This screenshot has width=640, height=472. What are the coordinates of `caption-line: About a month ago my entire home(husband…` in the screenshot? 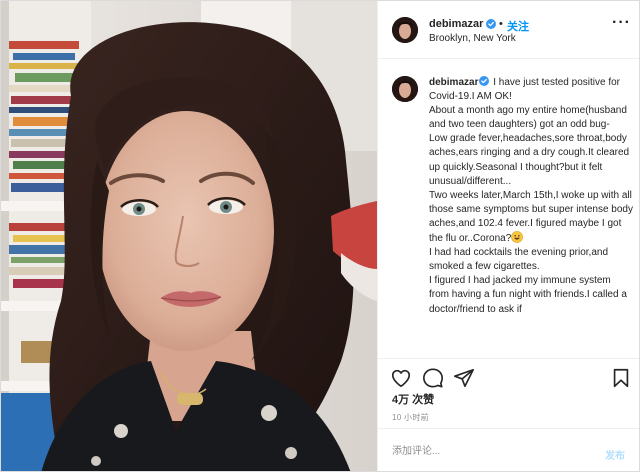 It's located at (528, 118).